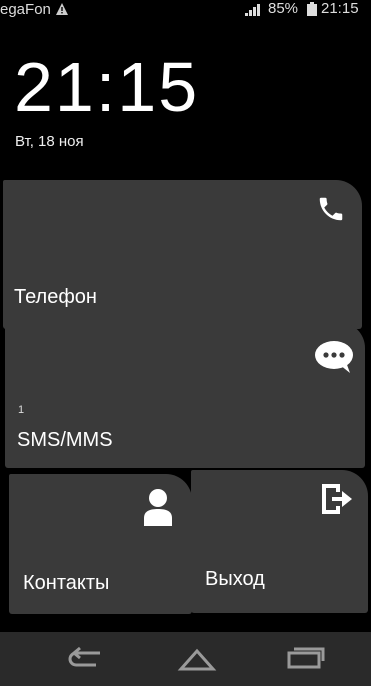 The width and height of the screenshot is (371, 686). Describe the element at coordinates (331, 211) in the screenshot. I see `phone-icon` at that location.